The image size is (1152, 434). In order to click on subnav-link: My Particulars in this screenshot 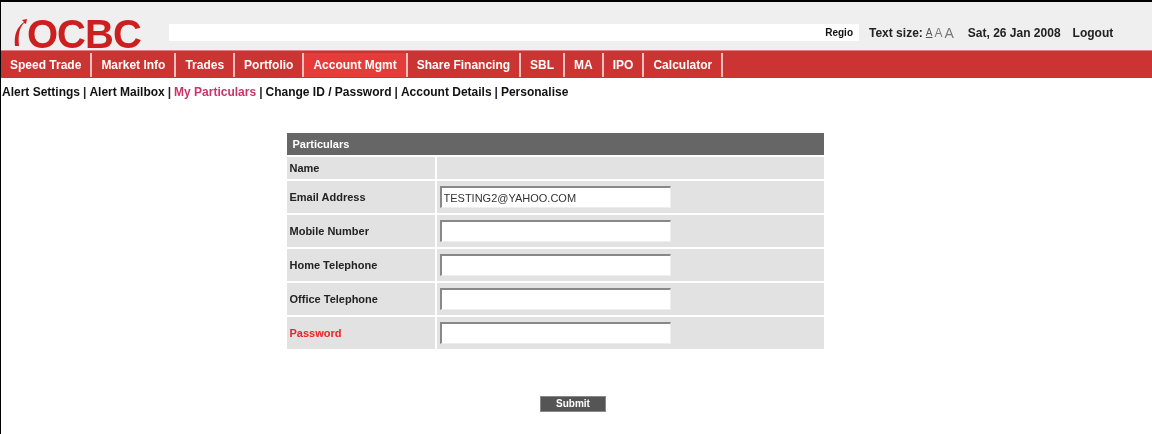, I will do `click(215, 92)`.